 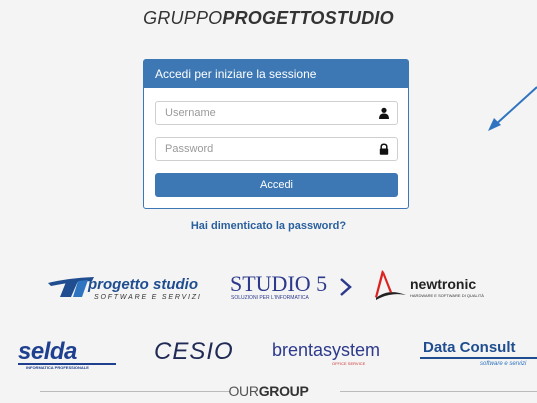 I want to click on logo-studio5: STUDIO 5 SOLUZIONI PER L'INFORMATICA, so click(x=292, y=288).